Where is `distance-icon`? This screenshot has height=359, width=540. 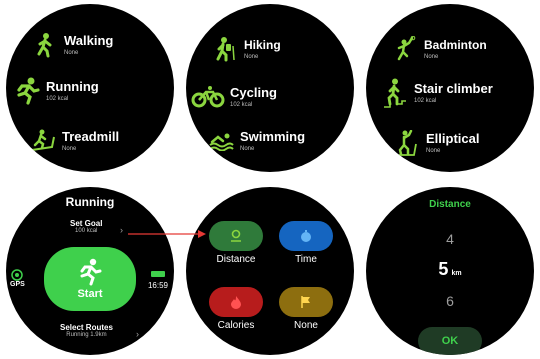
distance-icon is located at coordinates (236, 235).